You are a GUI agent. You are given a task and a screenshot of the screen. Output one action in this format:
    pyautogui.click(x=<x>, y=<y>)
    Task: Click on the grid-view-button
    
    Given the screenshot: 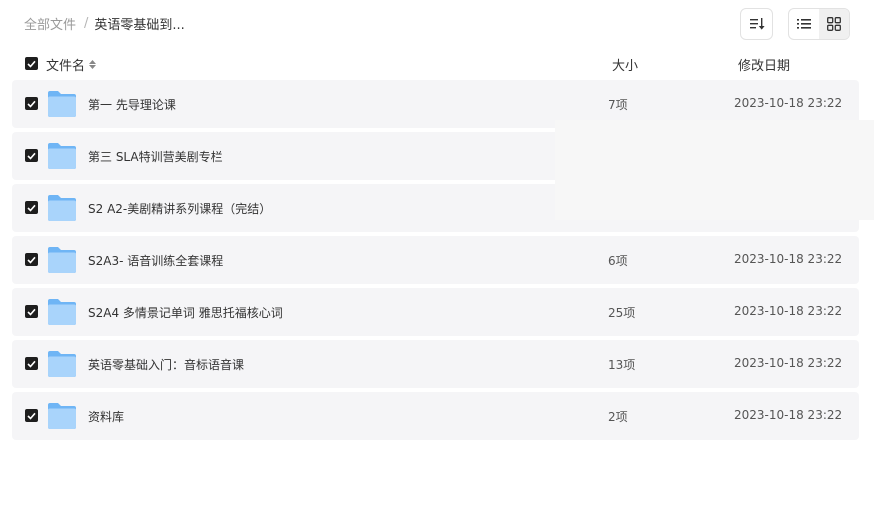 What is the action you would take?
    pyautogui.click(x=834, y=24)
    